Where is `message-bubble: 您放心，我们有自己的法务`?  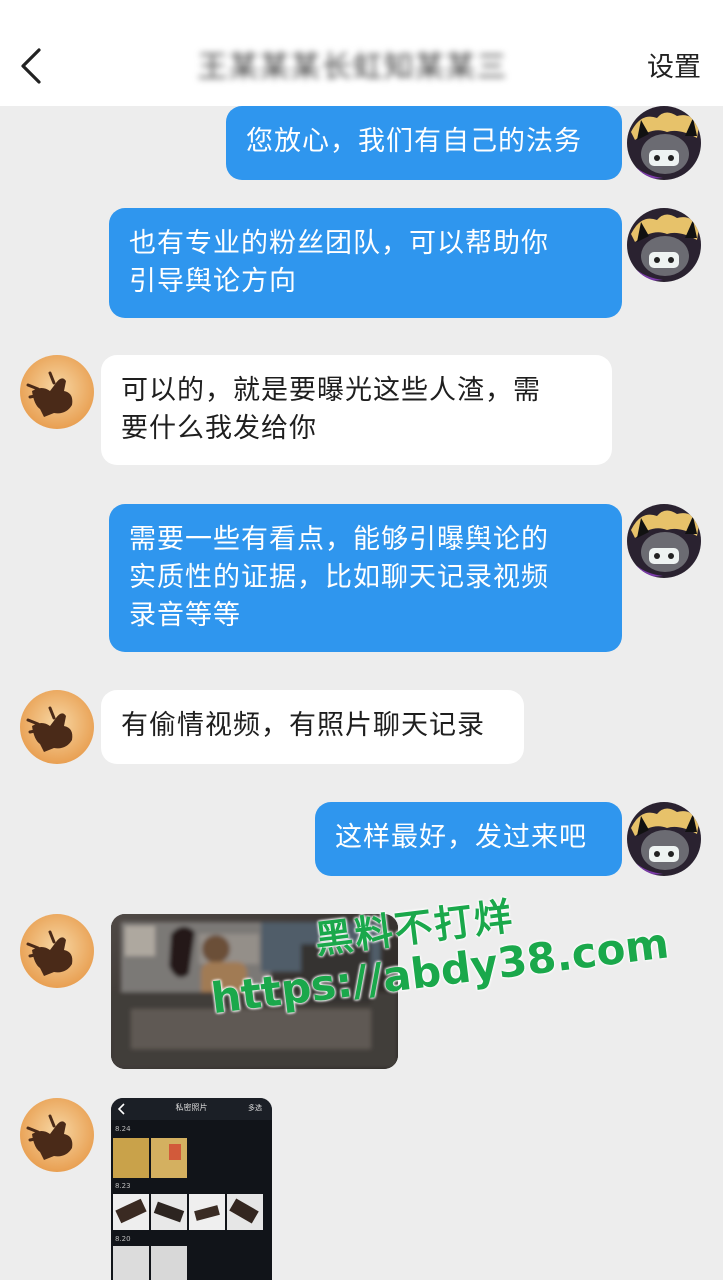 message-bubble: 您放心，我们有自己的法务 is located at coordinates (424, 143).